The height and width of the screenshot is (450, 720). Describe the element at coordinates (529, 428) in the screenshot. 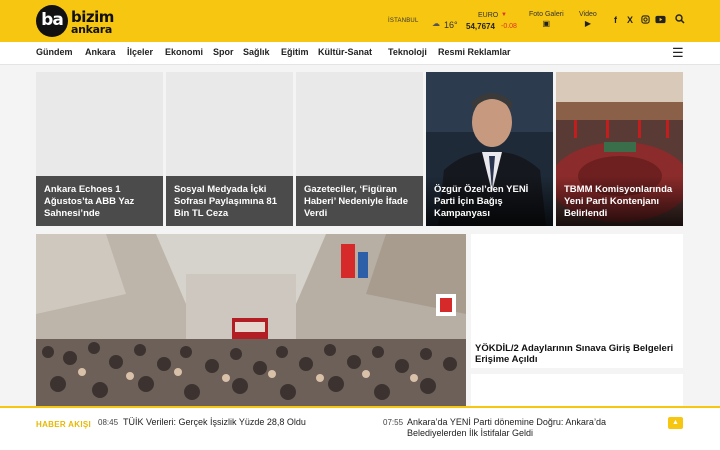

I see `ticker-headline: Ankara’da YENİ Parti dönemine Doğru` at that location.